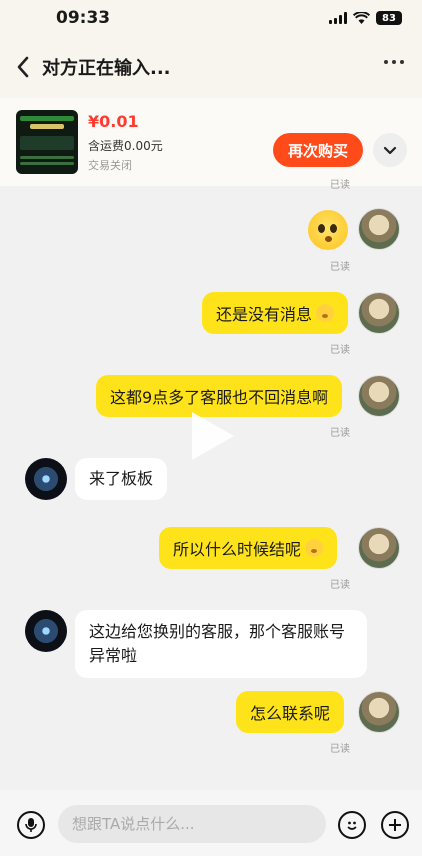 The width and height of the screenshot is (422, 856). I want to click on message-text: 这都9点多了客服也不回消息啊, so click(219, 397).